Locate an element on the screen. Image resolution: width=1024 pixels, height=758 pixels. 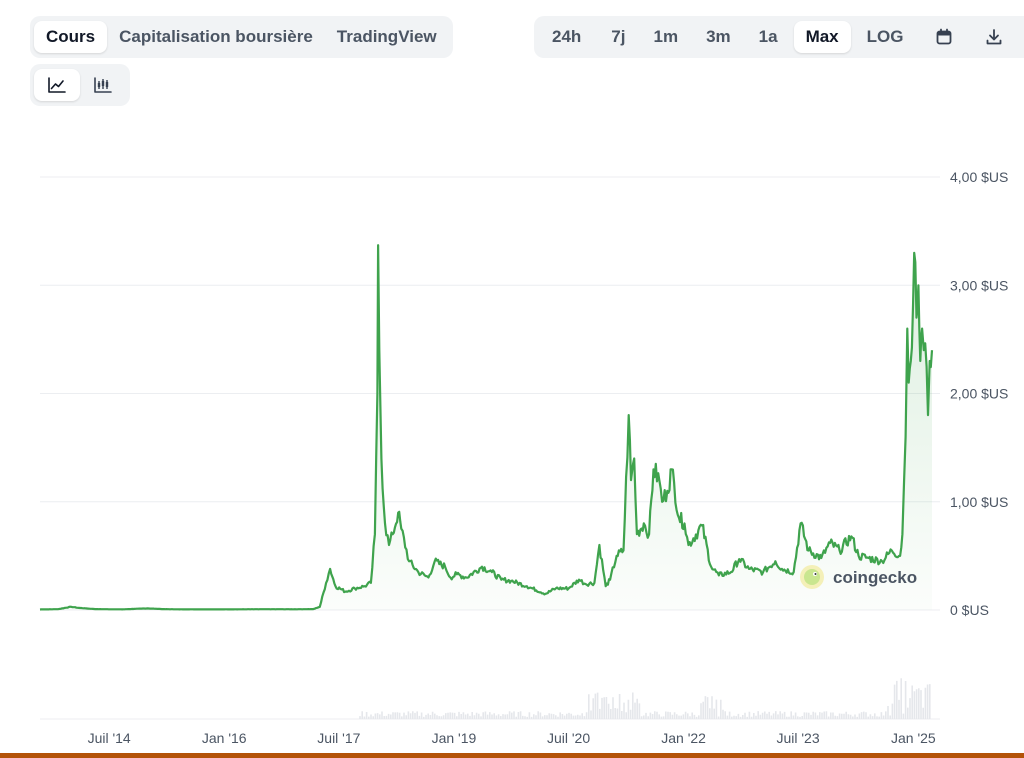
x-tick-label: Jan '16 is located at coordinates (224, 738).